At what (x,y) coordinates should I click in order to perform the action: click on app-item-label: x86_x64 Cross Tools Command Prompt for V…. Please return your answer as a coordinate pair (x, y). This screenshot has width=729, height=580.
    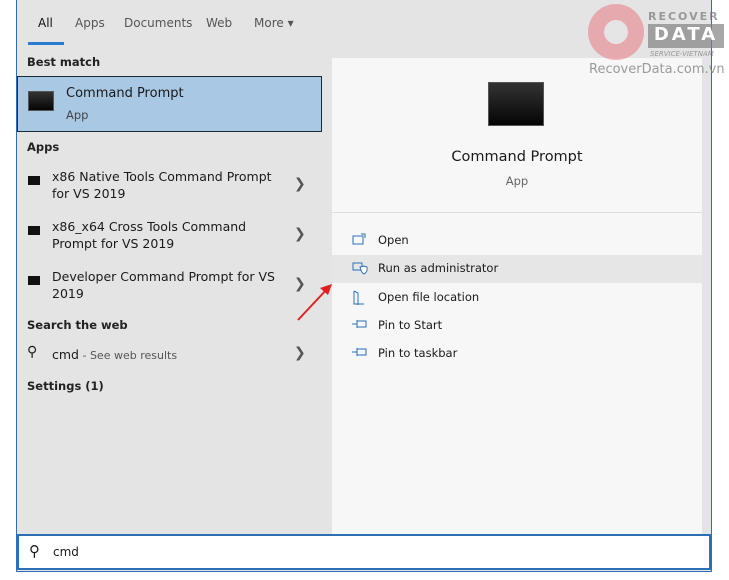
    Looking at the image, I should click on (149, 235).